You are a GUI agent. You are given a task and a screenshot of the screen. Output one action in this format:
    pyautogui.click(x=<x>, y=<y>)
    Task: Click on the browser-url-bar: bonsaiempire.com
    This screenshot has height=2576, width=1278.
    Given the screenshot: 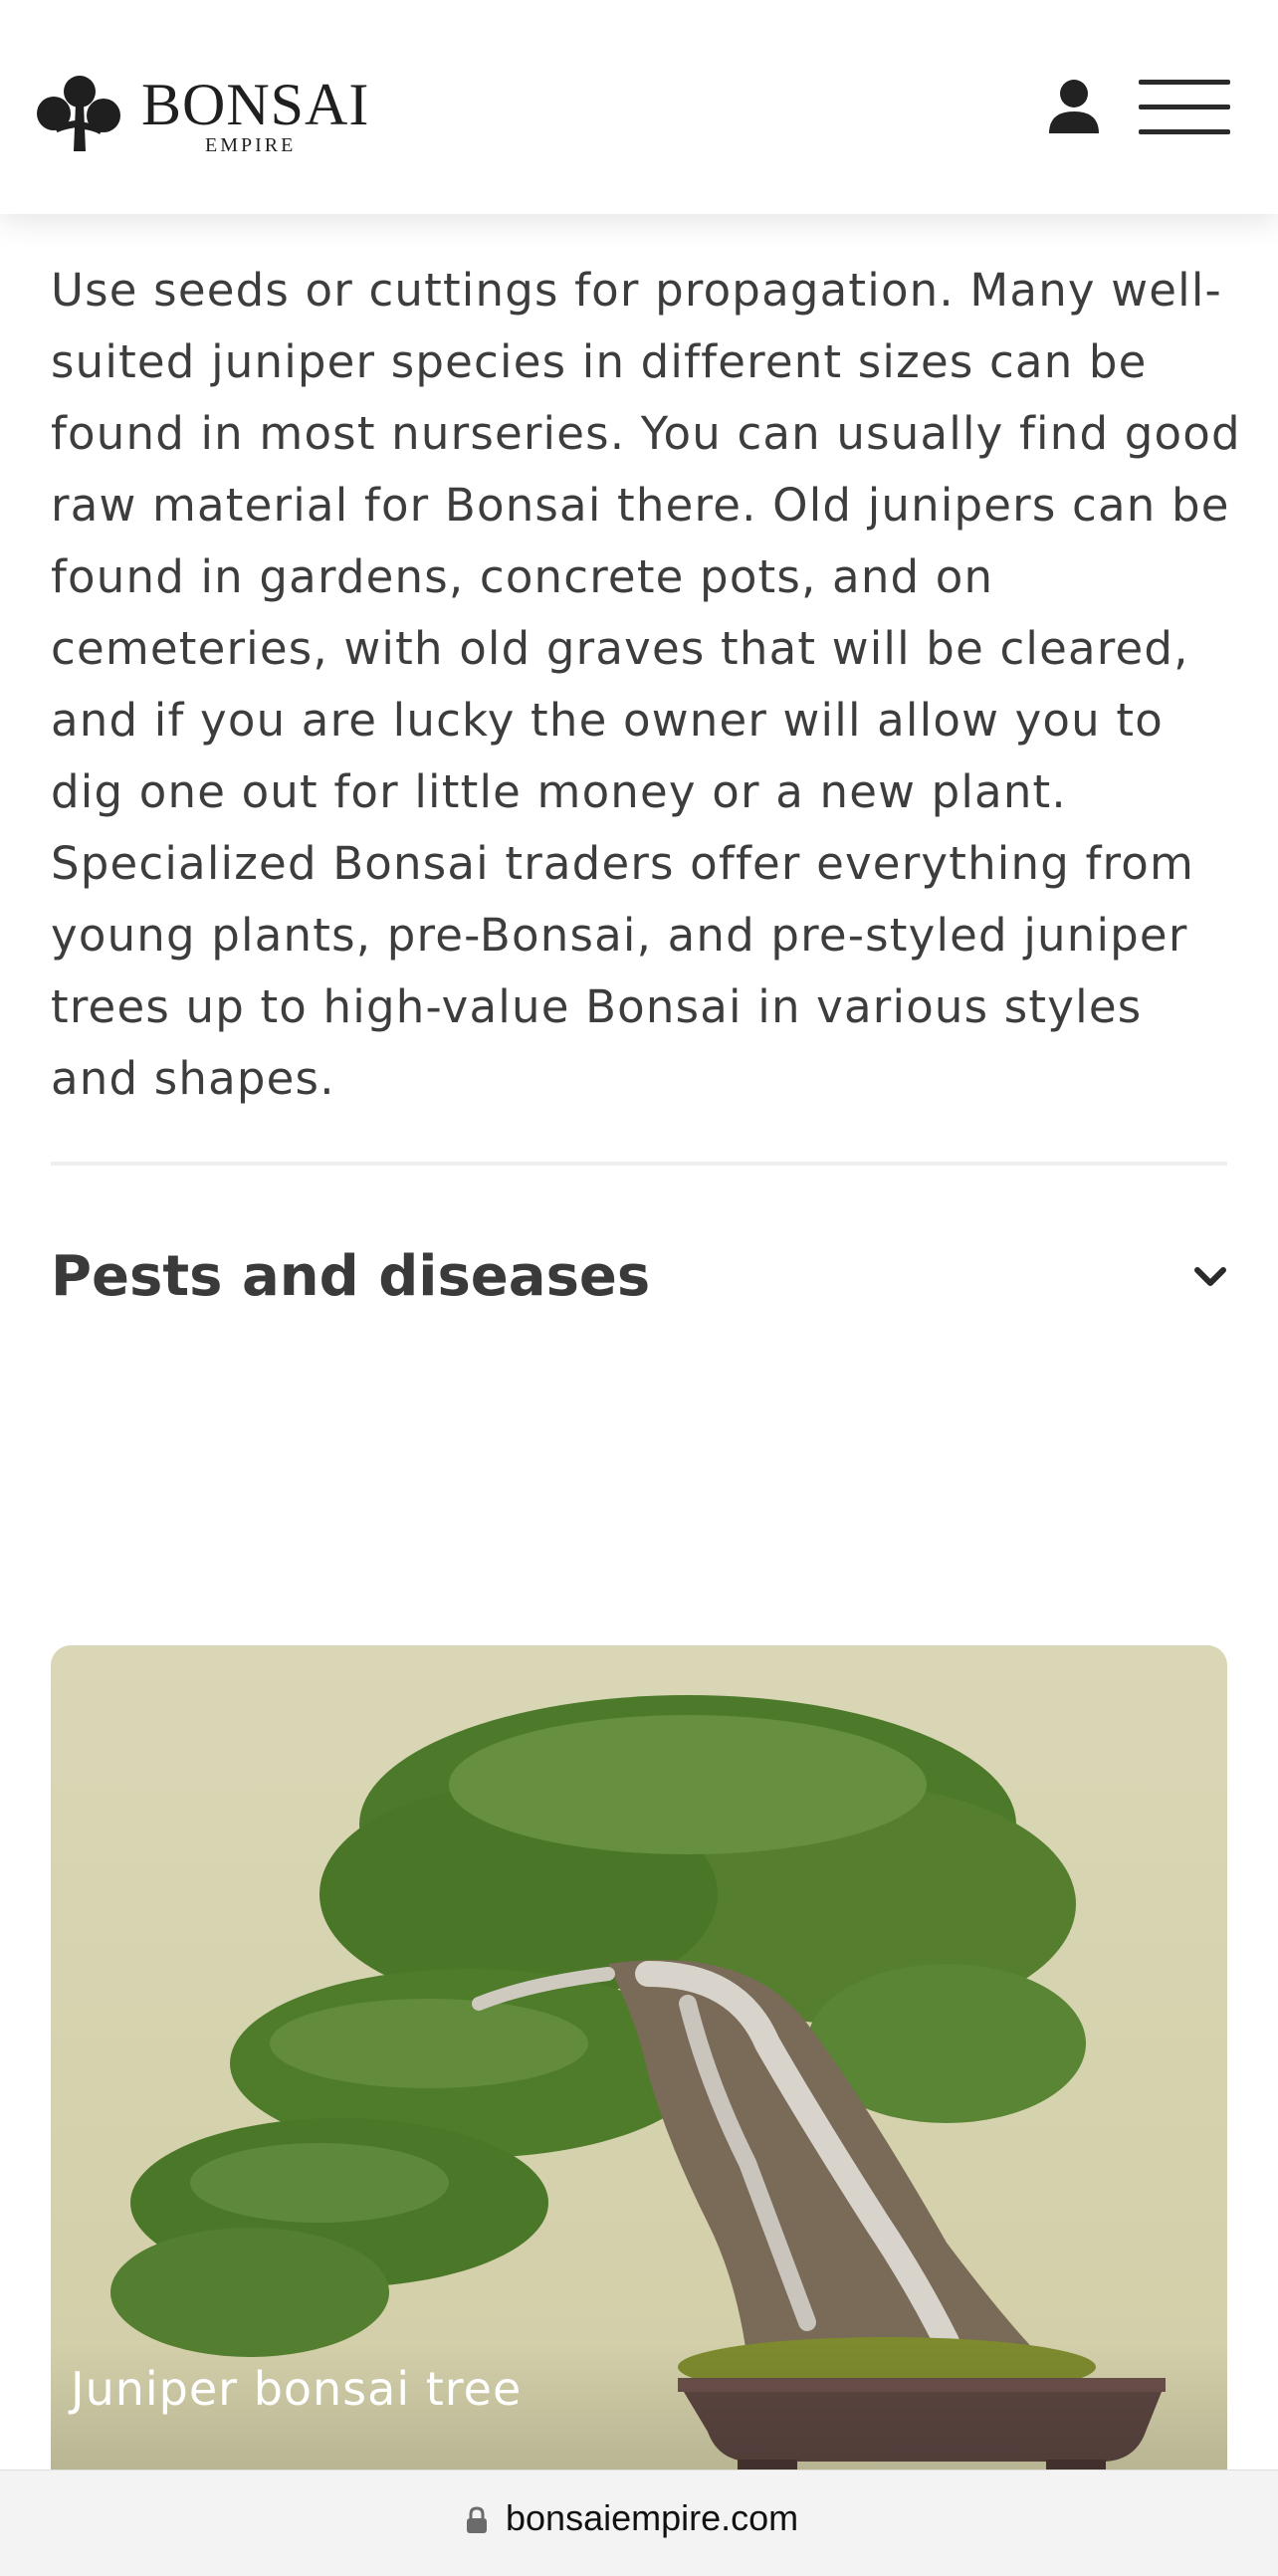 What is the action you would take?
    pyautogui.click(x=639, y=2522)
    